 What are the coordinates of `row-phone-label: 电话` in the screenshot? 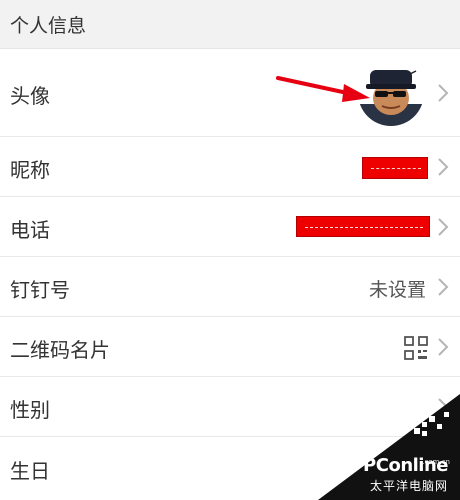 It's located at (30, 230).